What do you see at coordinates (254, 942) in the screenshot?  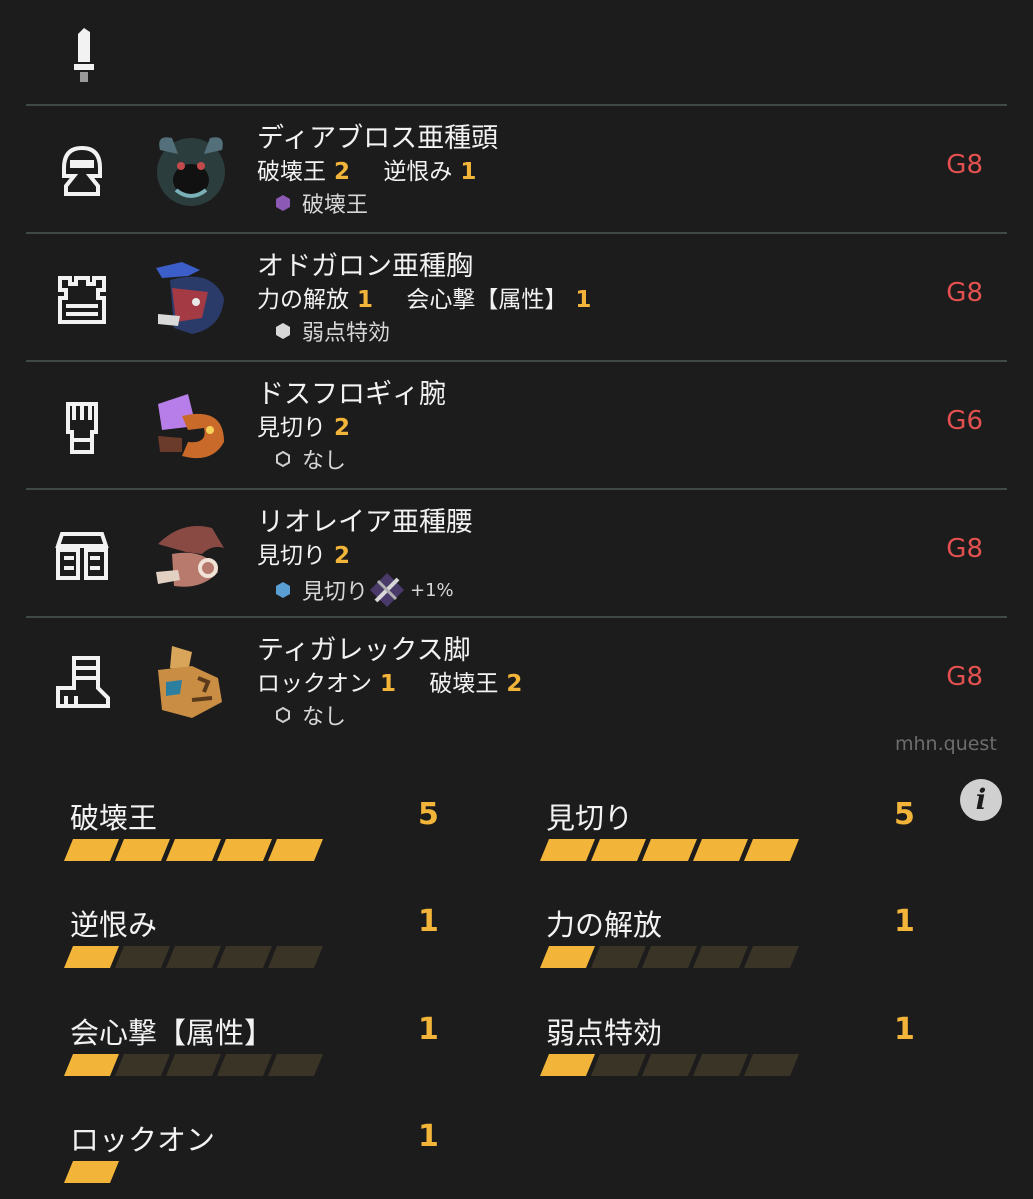 I see `skill-summary-item: 逆恨み 1` at bounding box center [254, 942].